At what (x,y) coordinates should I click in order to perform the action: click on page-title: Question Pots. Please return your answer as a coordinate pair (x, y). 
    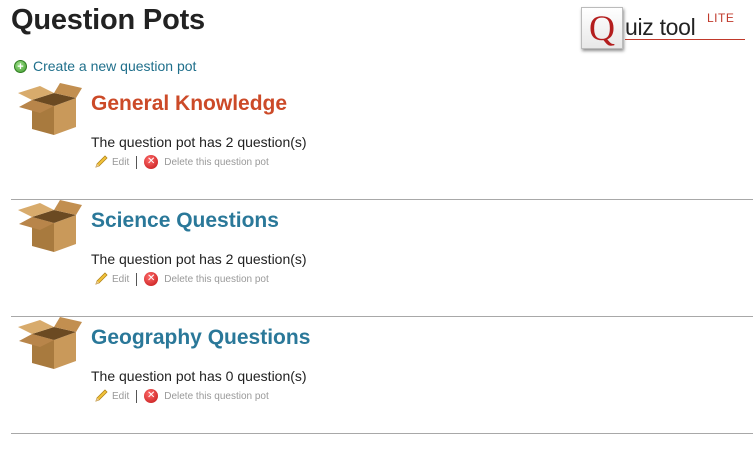
    Looking at the image, I should click on (108, 20).